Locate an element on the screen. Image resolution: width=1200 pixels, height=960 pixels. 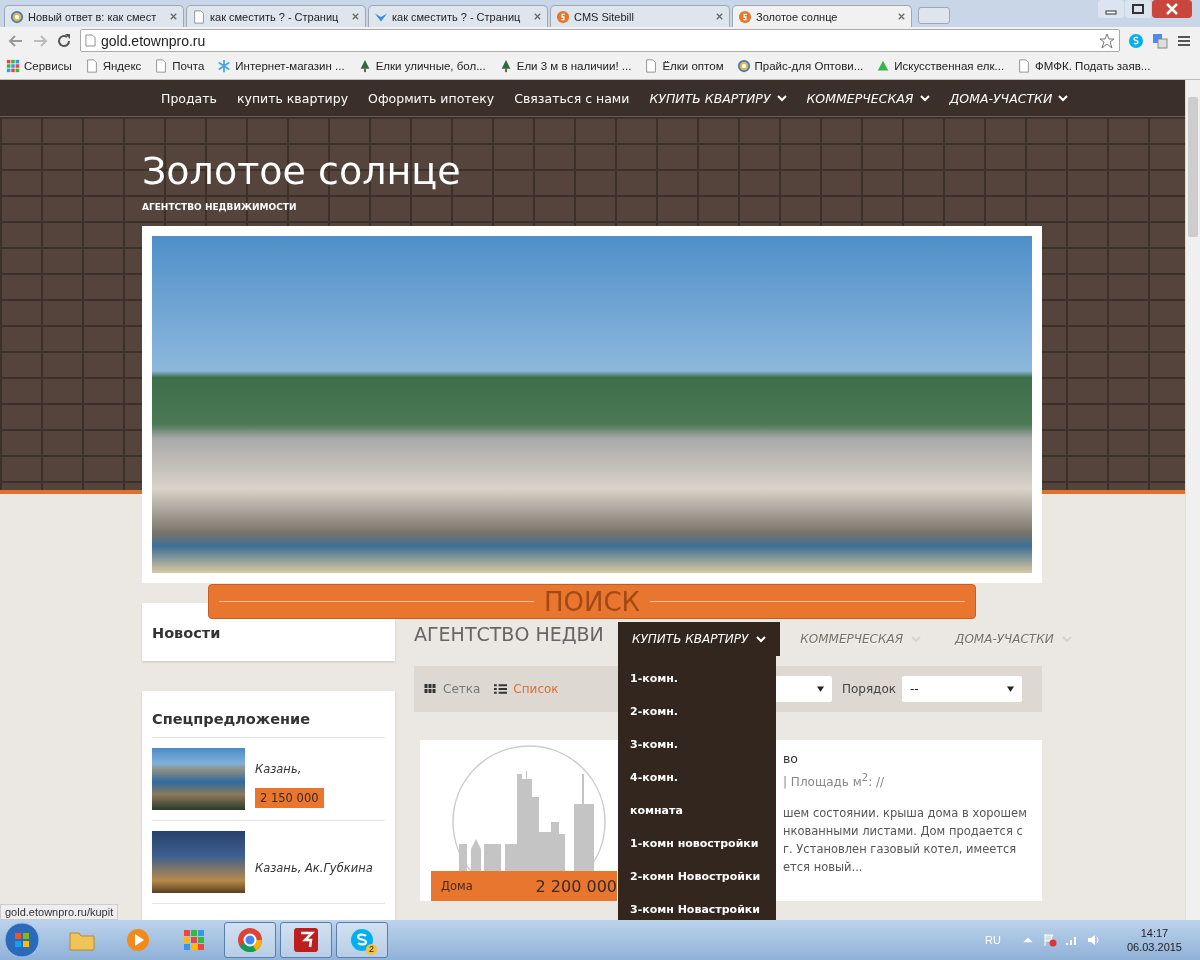
bookmark: Ёлки оптом is located at coordinates (684, 66).